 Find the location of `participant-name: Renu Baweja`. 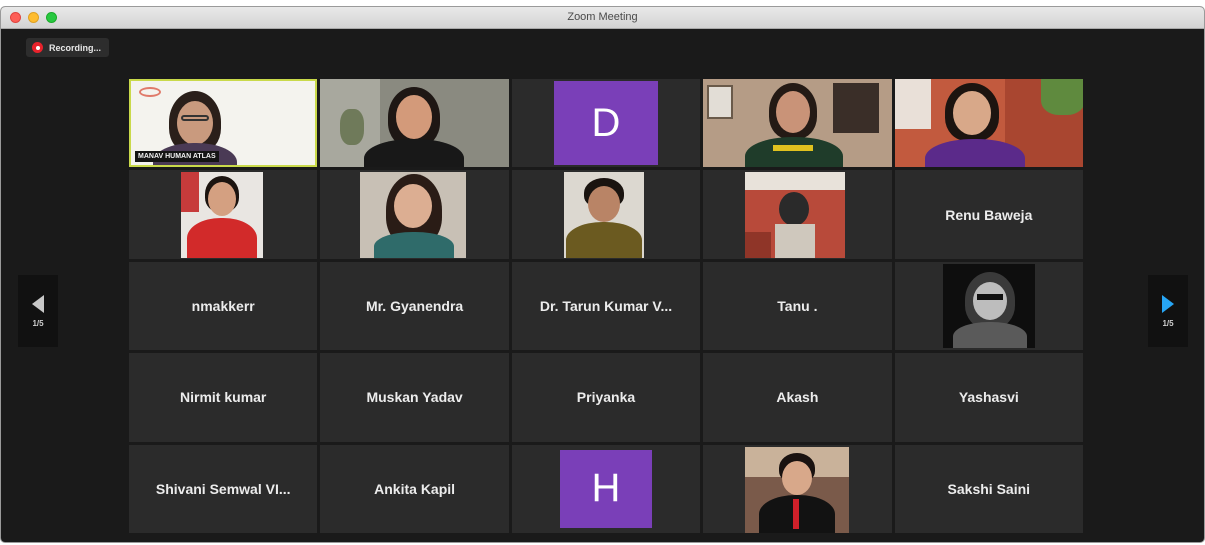

participant-name: Renu Baweja is located at coordinates (989, 214).